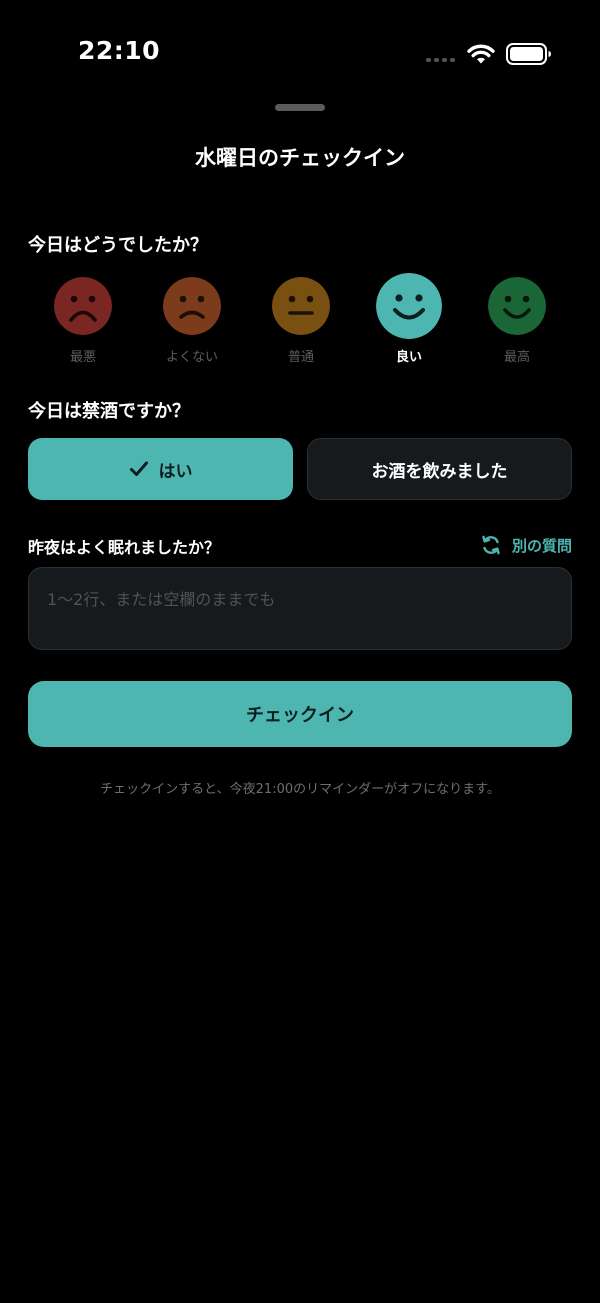 Image resolution: width=600 pixels, height=1303 pixels. I want to click on mood-option-bad: よくない, so click(192, 320).